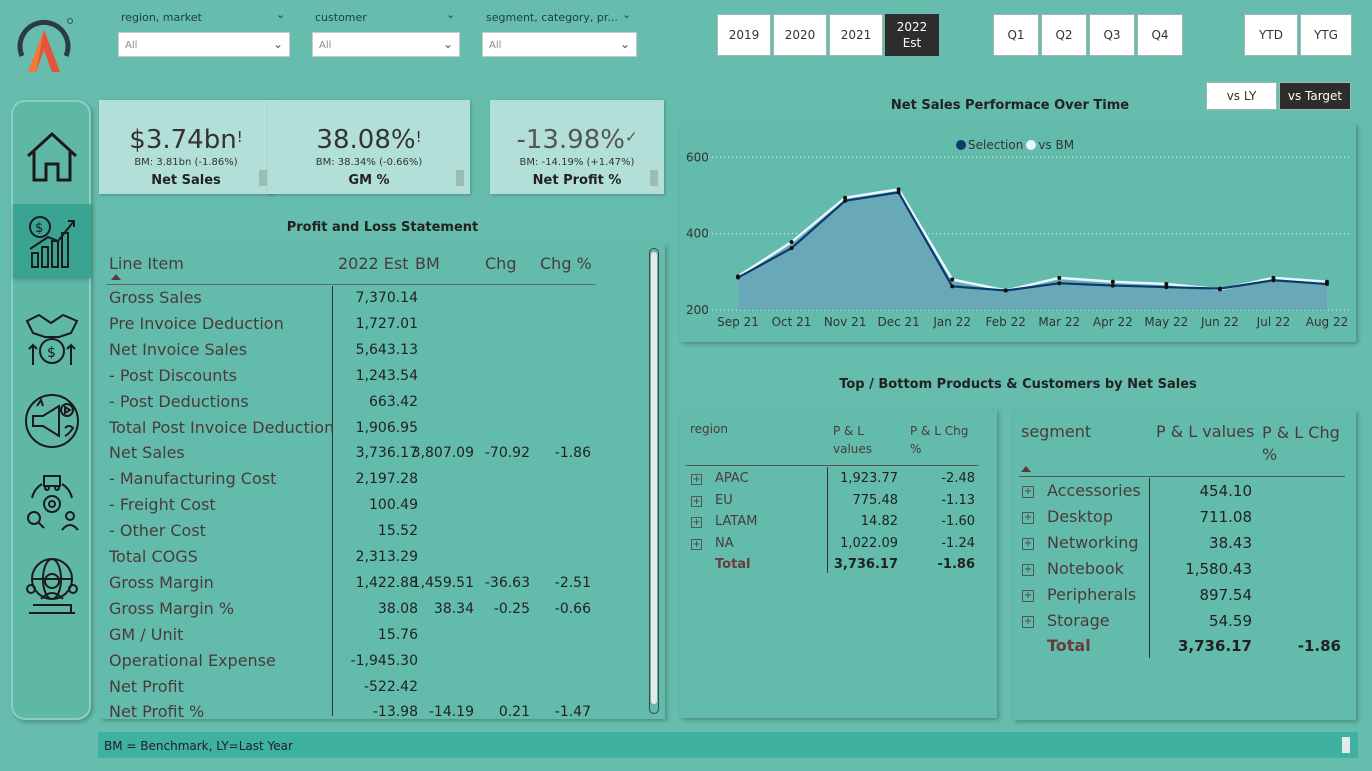 Image resolution: width=1372 pixels, height=771 pixels. What do you see at coordinates (856, 35) in the screenshot?
I see `year-2021-button: 2021` at bounding box center [856, 35].